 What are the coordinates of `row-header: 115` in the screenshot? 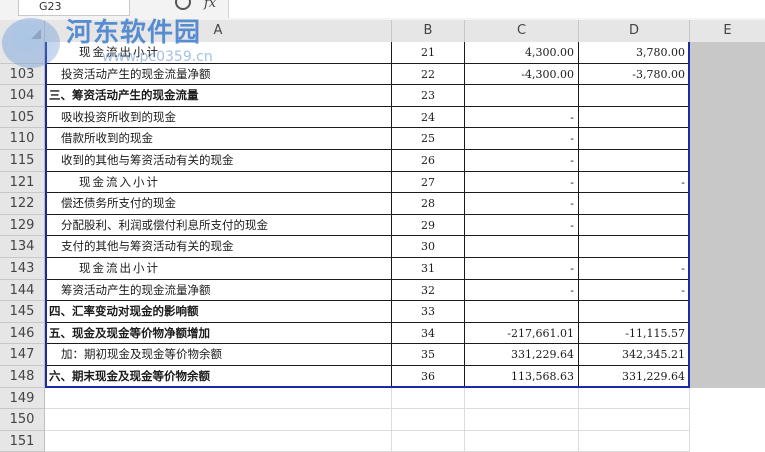 It's located at (22, 161).